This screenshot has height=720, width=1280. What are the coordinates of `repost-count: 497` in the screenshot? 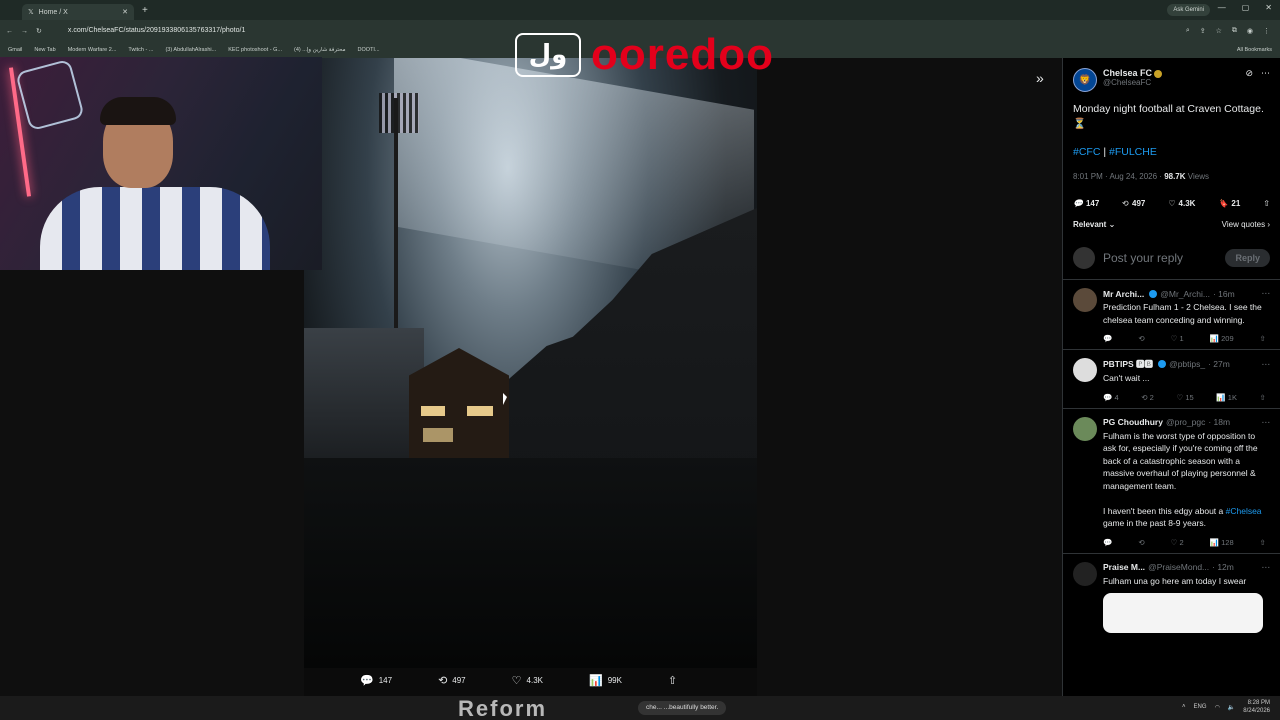 It's located at (1139, 203).